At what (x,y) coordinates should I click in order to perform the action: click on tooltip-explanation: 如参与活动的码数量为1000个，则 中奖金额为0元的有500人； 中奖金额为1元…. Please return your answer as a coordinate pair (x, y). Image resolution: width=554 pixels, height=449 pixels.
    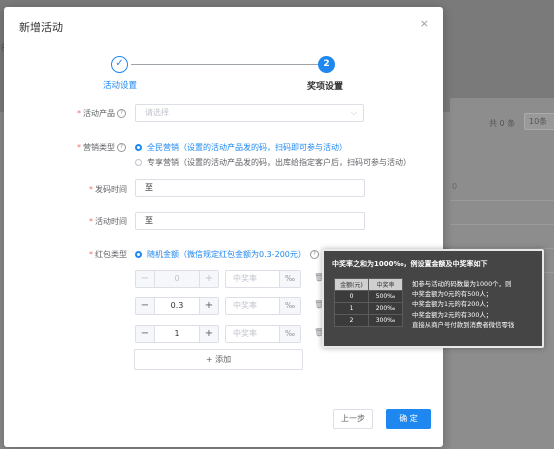
    Looking at the image, I should click on (463, 304).